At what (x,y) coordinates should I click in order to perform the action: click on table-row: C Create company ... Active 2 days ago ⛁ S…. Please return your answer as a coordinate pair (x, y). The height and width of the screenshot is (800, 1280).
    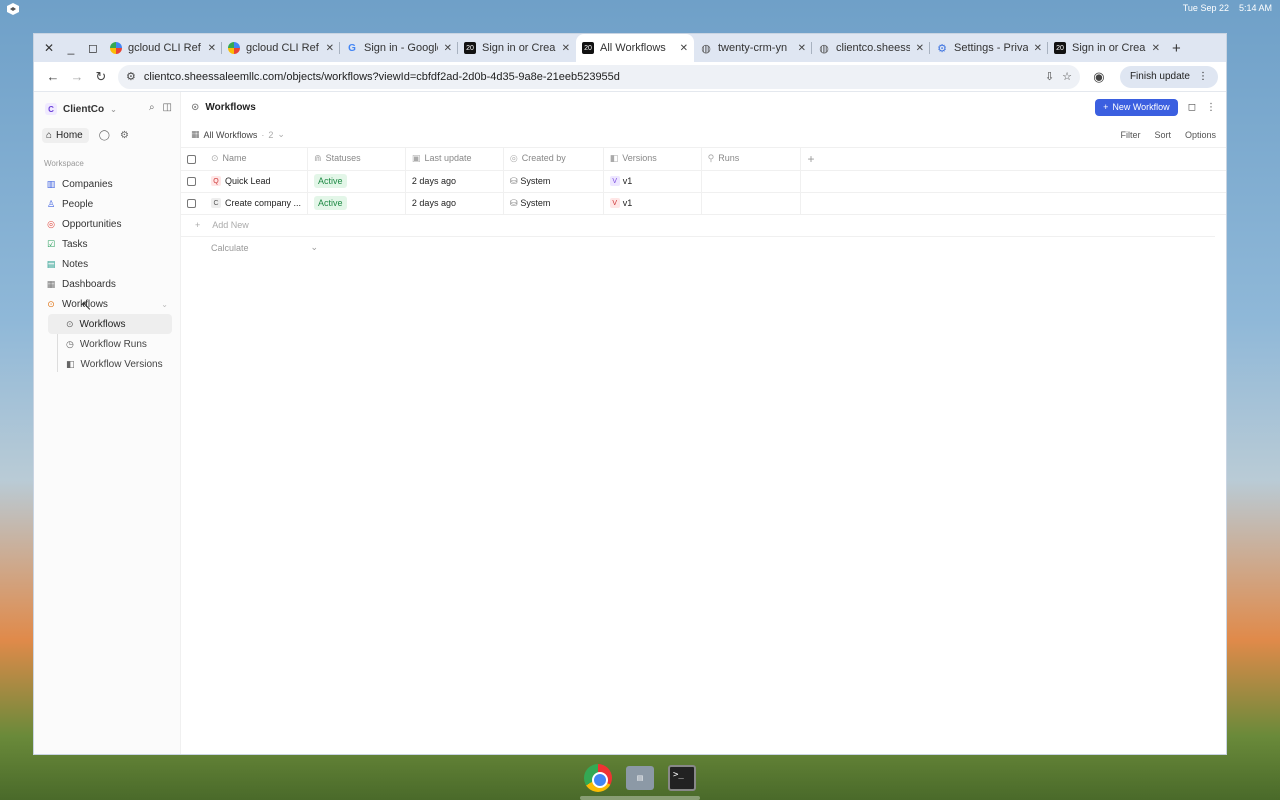
    Looking at the image, I should click on (703, 203).